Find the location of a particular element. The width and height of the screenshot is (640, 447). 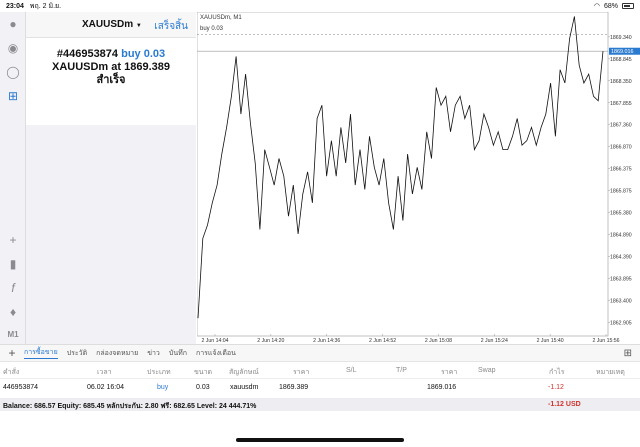

y-tick-label: 1863.400 is located at coordinates (621, 301).